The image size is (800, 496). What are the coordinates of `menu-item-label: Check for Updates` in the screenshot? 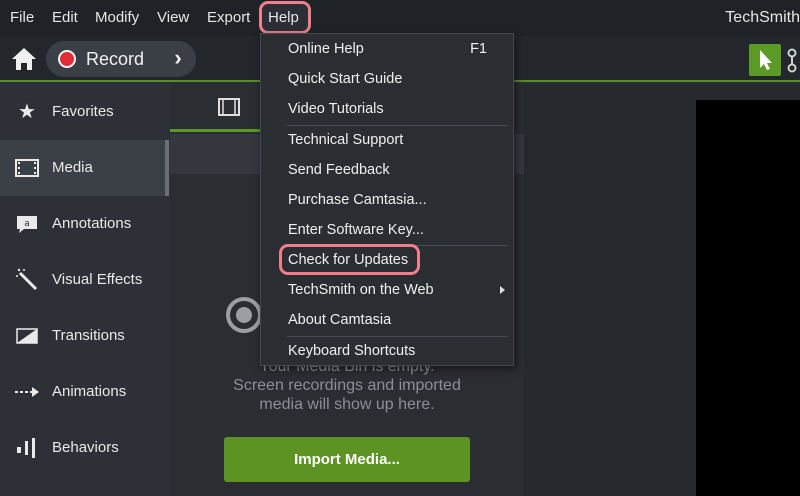 It's located at (348, 260).